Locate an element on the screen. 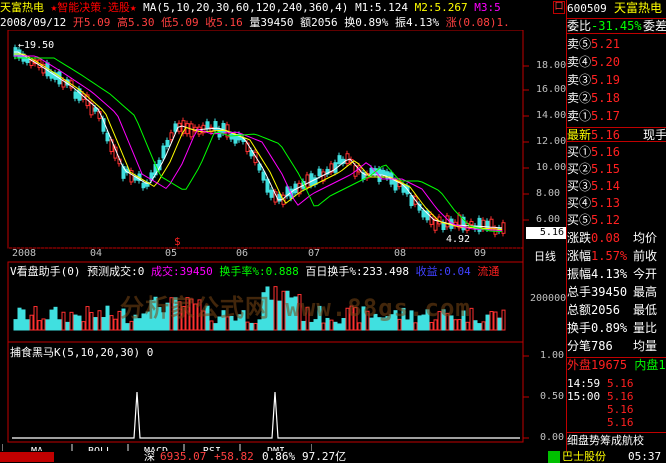 The height and width of the screenshot is (463, 666). red-indicator-bar is located at coordinates (27, 457).